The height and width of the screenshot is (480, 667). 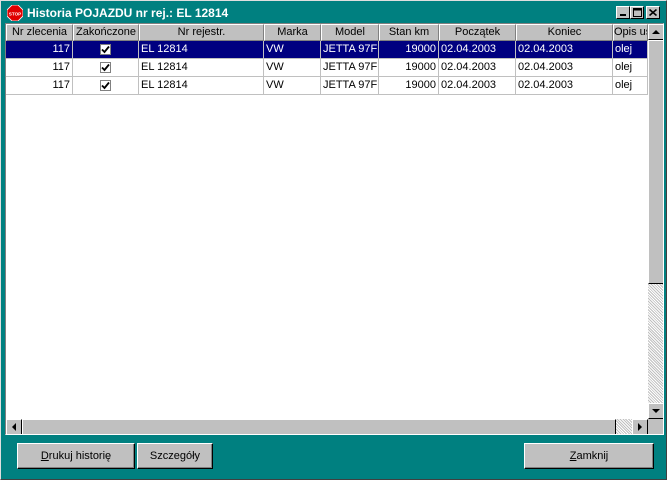 What do you see at coordinates (39, 32) in the screenshot?
I see `column-header-nr: Nr zlecenia` at bounding box center [39, 32].